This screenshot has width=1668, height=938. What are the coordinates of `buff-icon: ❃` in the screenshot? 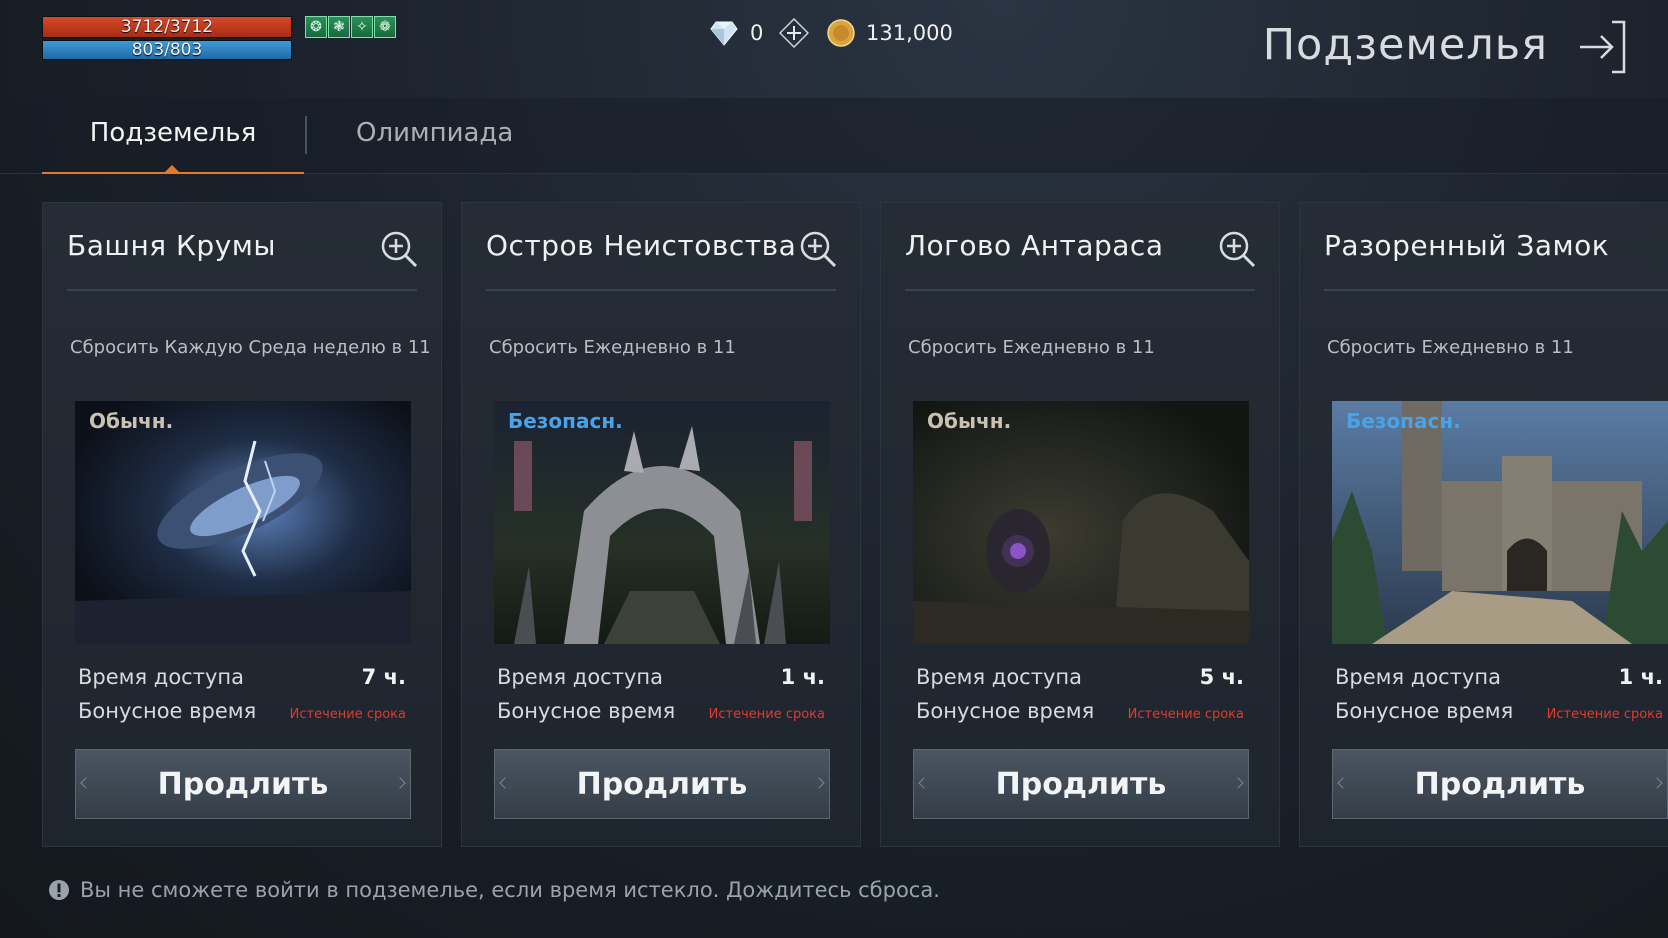 It's located at (339, 27).